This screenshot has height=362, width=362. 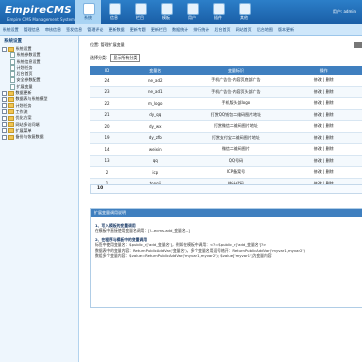 I want to click on menu-item: 更新数据, so click(x=116, y=29).